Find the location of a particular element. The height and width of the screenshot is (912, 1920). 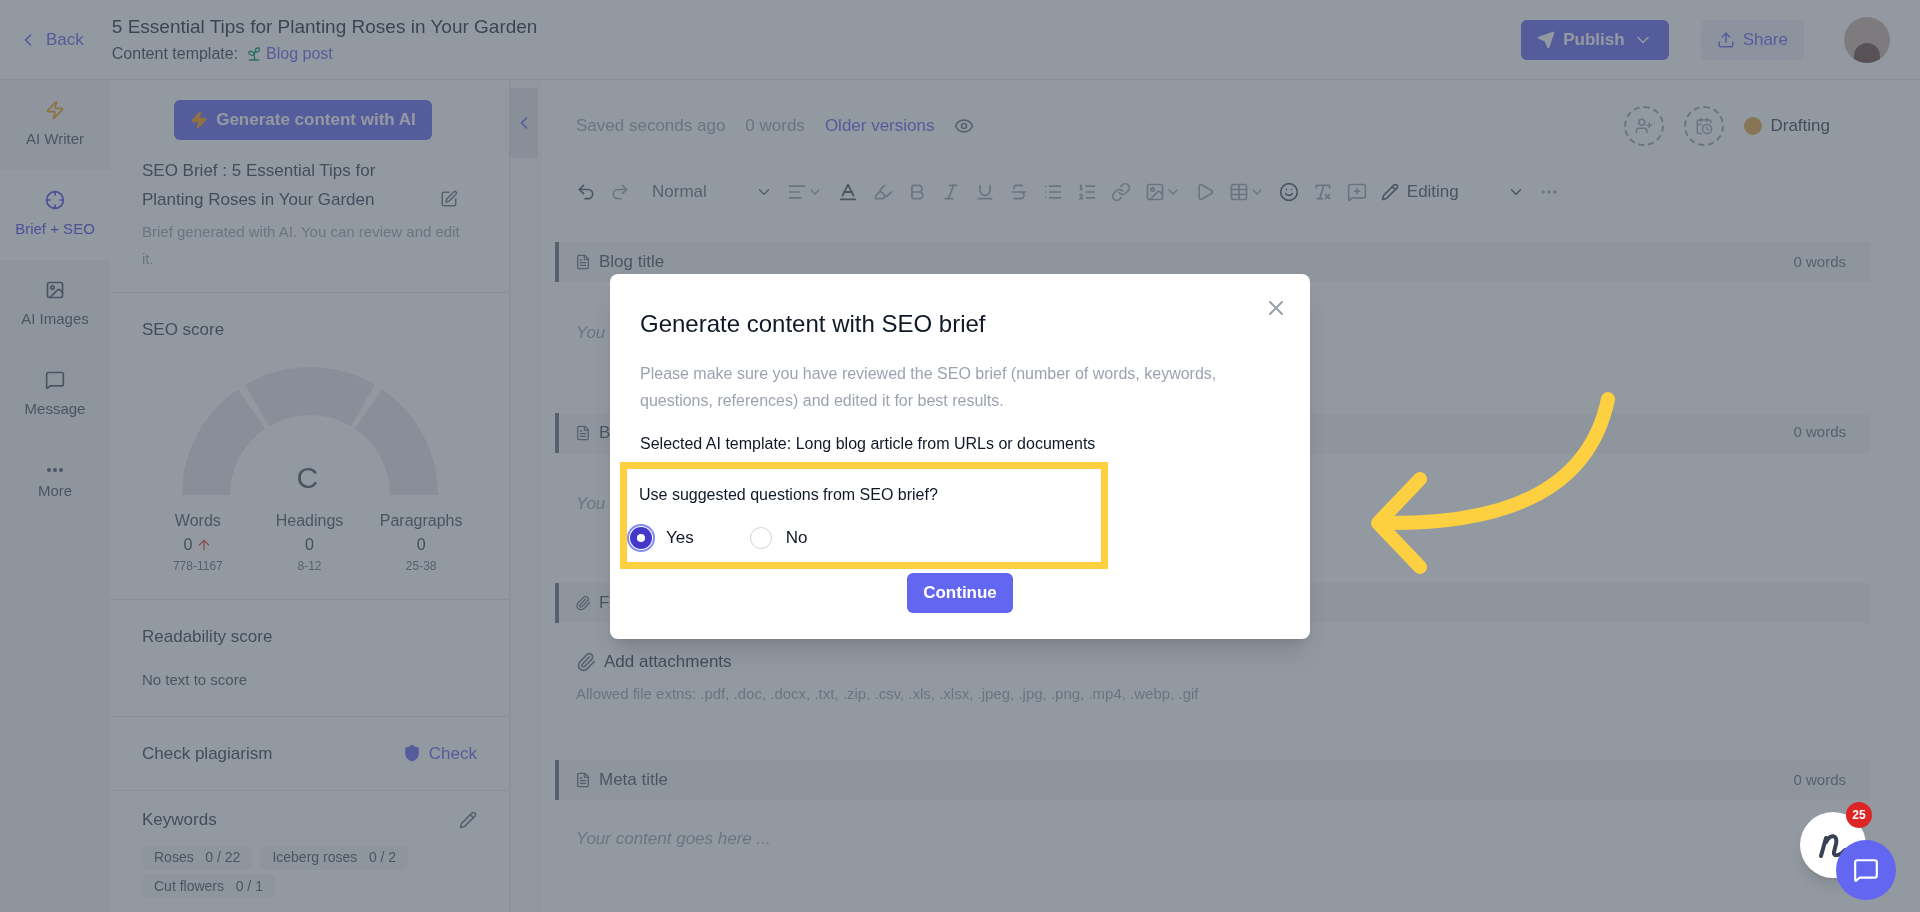

template-line: Selected AI template: Long blog article from URLs or documents is located at coordinates (868, 444).